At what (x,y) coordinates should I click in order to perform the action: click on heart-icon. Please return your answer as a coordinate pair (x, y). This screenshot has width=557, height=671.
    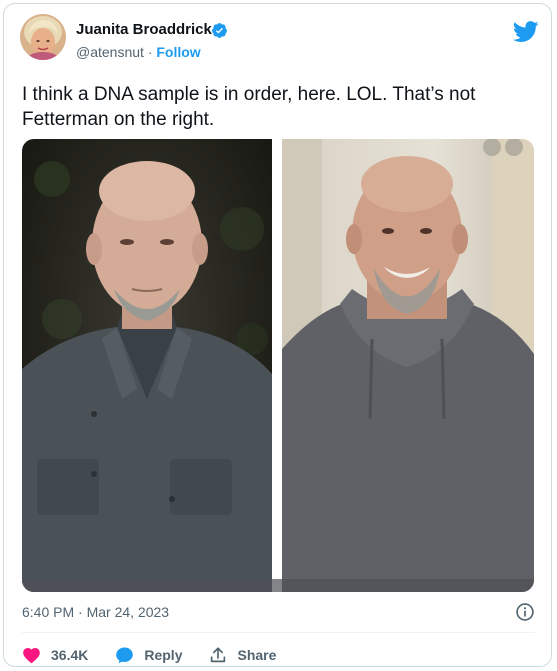
    Looking at the image, I should click on (31, 656).